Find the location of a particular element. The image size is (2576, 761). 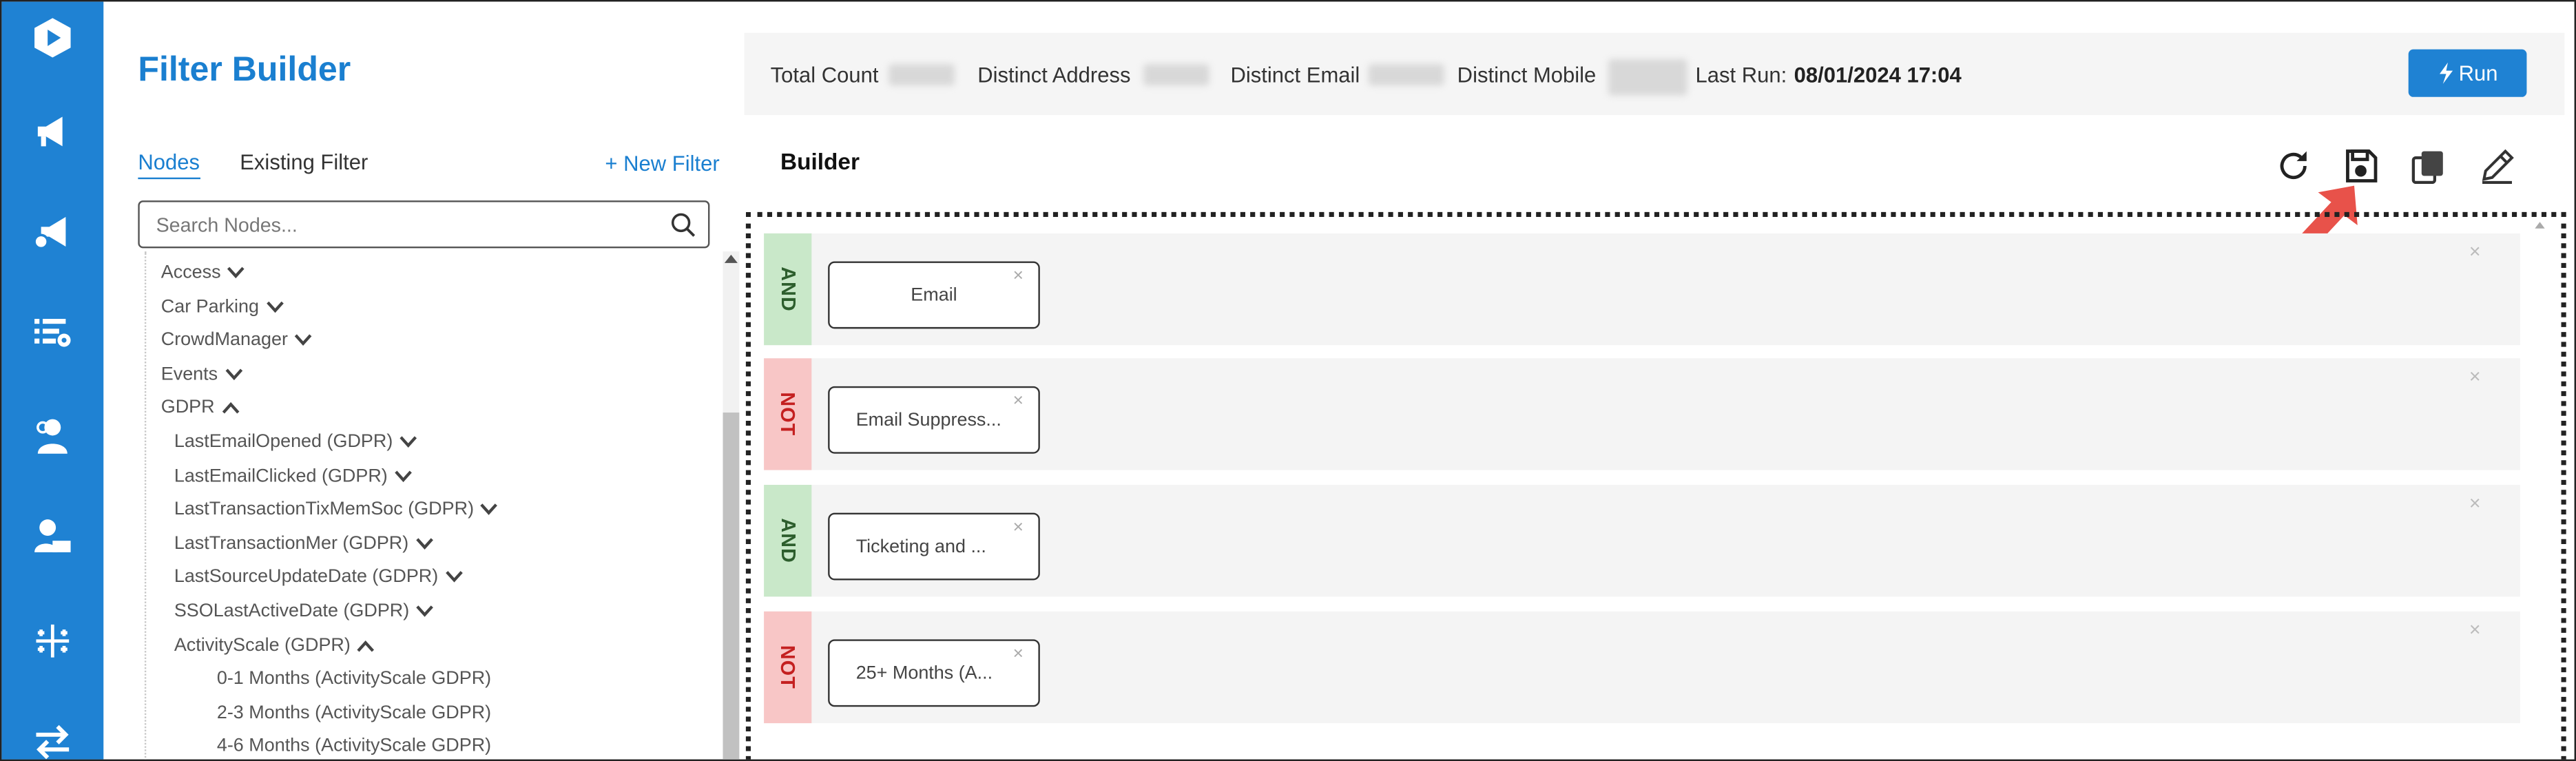

bolt-icon is located at coordinates (2445, 73).